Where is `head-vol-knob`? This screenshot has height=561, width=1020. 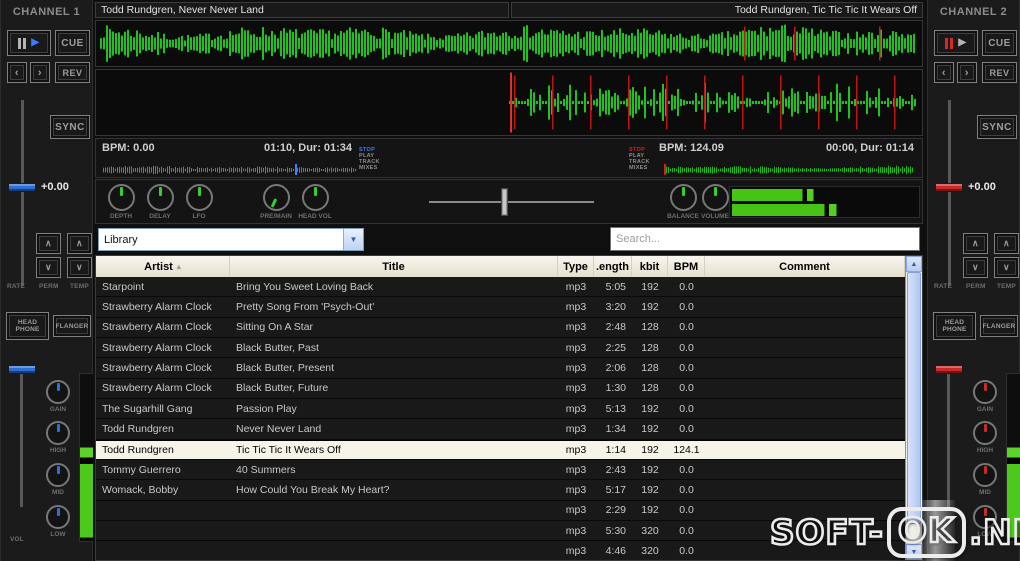
head-vol-knob is located at coordinates (315, 197).